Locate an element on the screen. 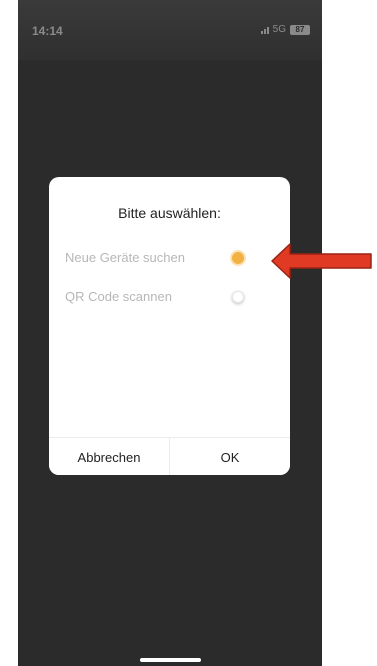 This screenshot has width=377, height=666. ok-button: OK is located at coordinates (229, 456).